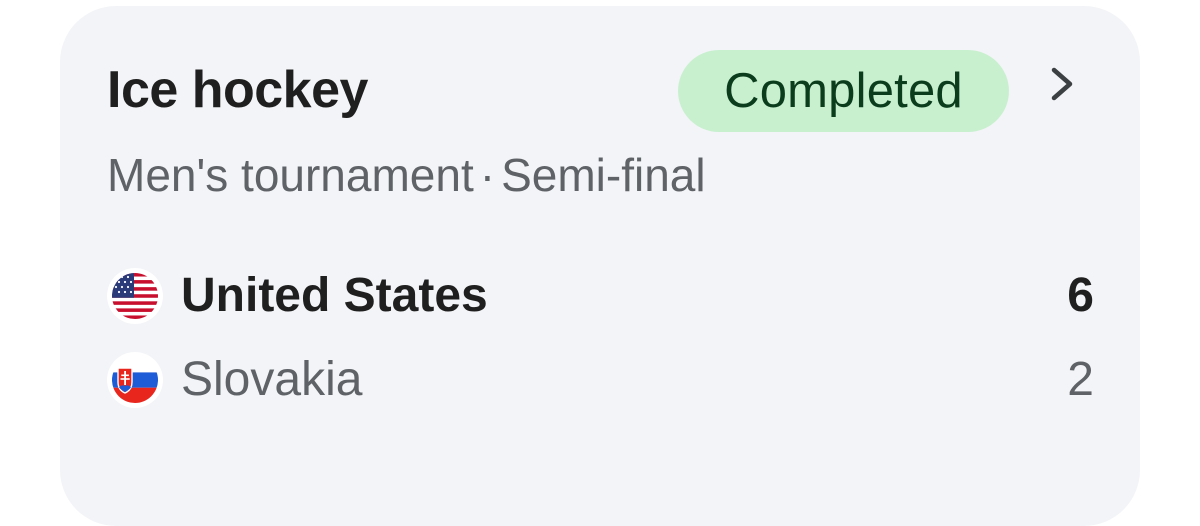 The width and height of the screenshot is (1200, 526). Describe the element at coordinates (1062, 84) in the screenshot. I see `chevron-right-icon` at that location.